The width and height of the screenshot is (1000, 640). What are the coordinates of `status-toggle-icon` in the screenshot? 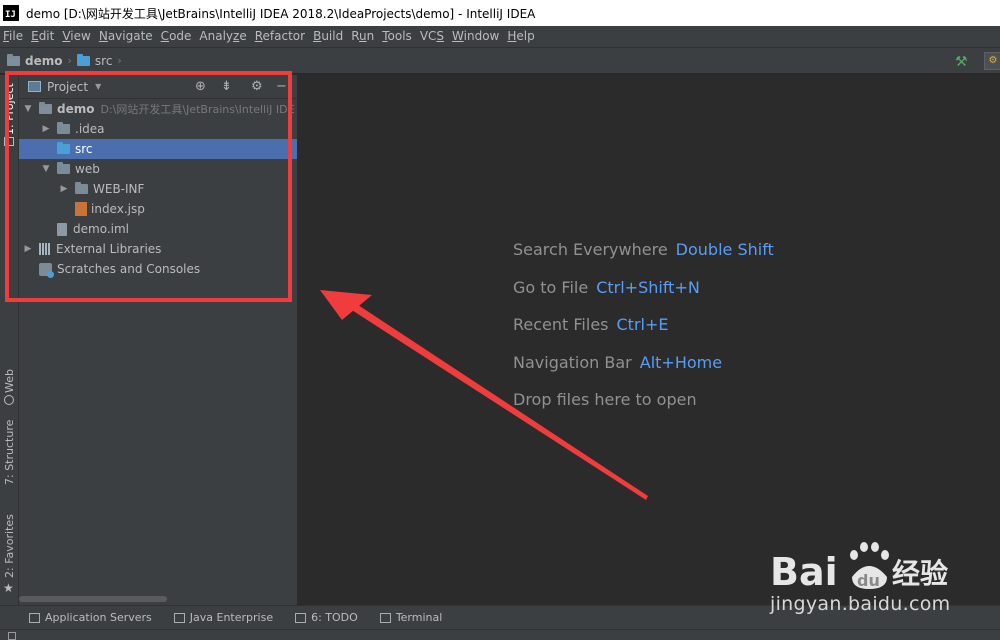 It's located at (12, 636).